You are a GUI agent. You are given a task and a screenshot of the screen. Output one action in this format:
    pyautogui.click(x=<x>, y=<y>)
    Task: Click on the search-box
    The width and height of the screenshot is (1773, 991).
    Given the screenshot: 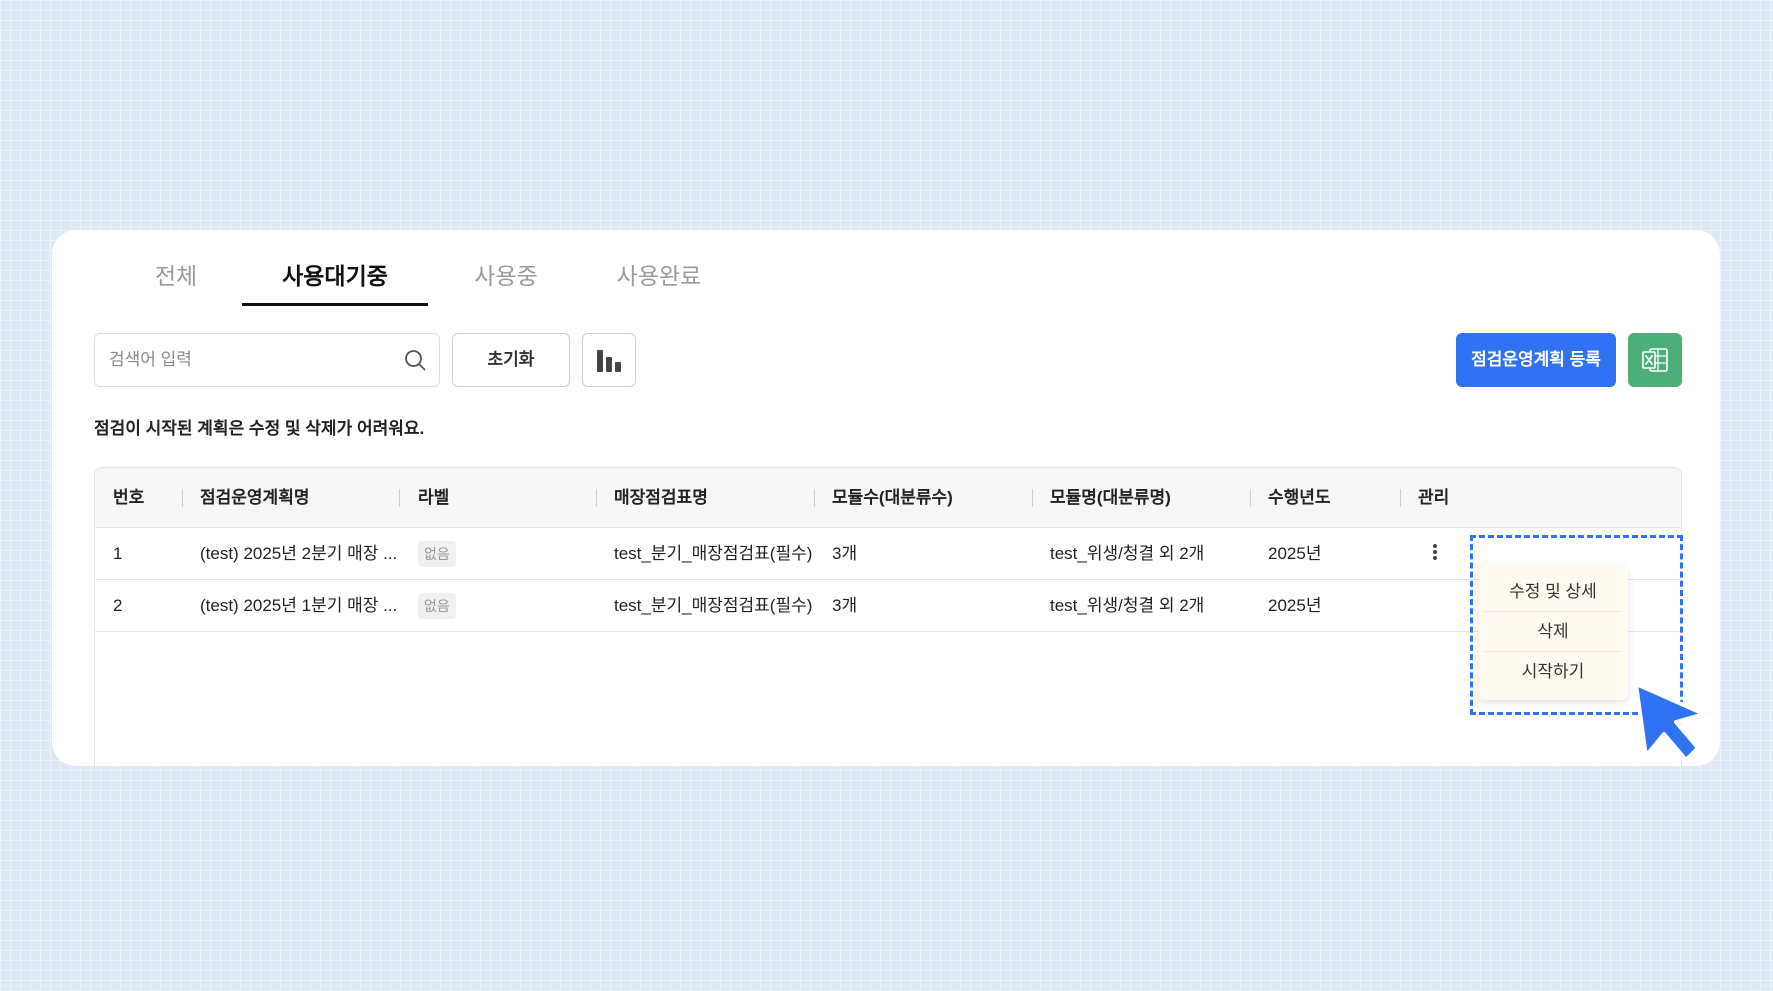 What is the action you would take?
    pyautogui.click(x=267, y=360)
    